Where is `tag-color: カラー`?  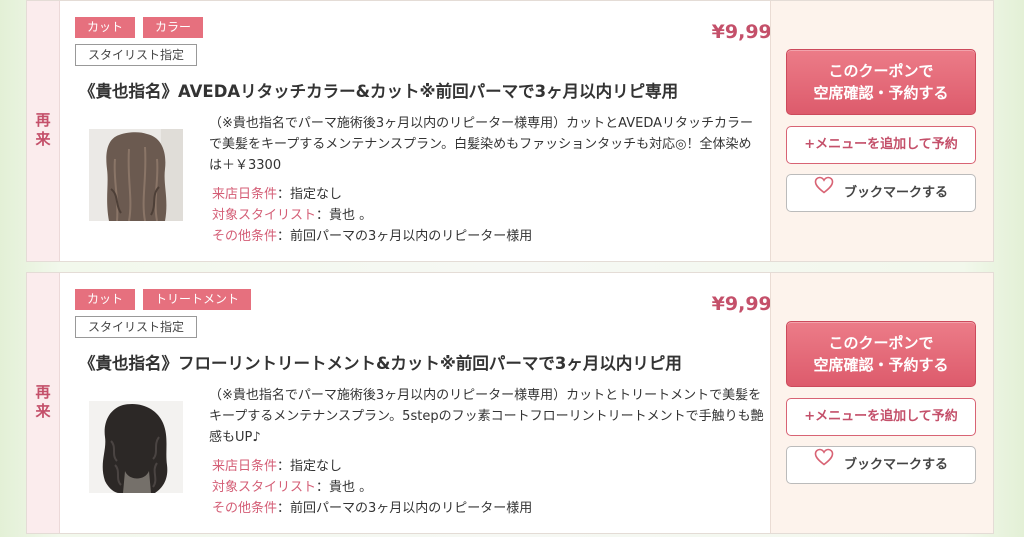
tag-color: カラー is located at coordinates (173, 27).